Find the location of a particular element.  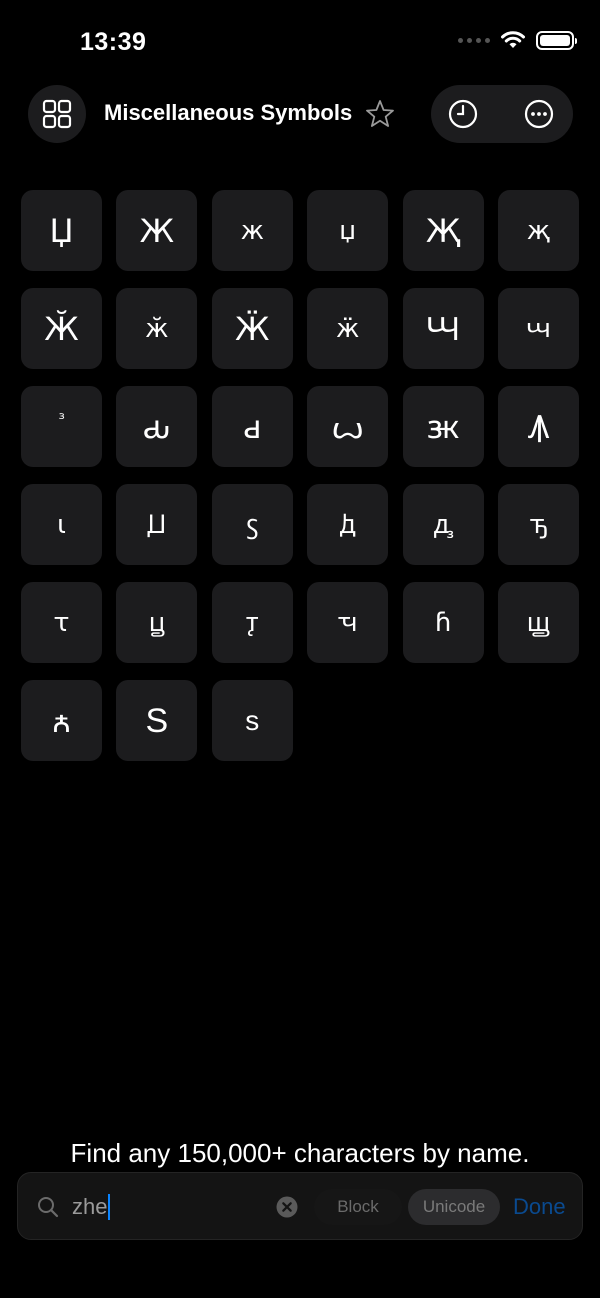

glyph-cell: ӂ is located at coordinates (157, 328).